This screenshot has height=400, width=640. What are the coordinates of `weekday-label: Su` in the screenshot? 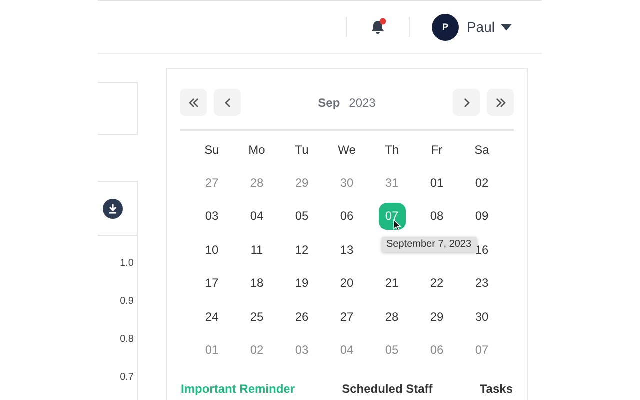 It's located at (212, 150).